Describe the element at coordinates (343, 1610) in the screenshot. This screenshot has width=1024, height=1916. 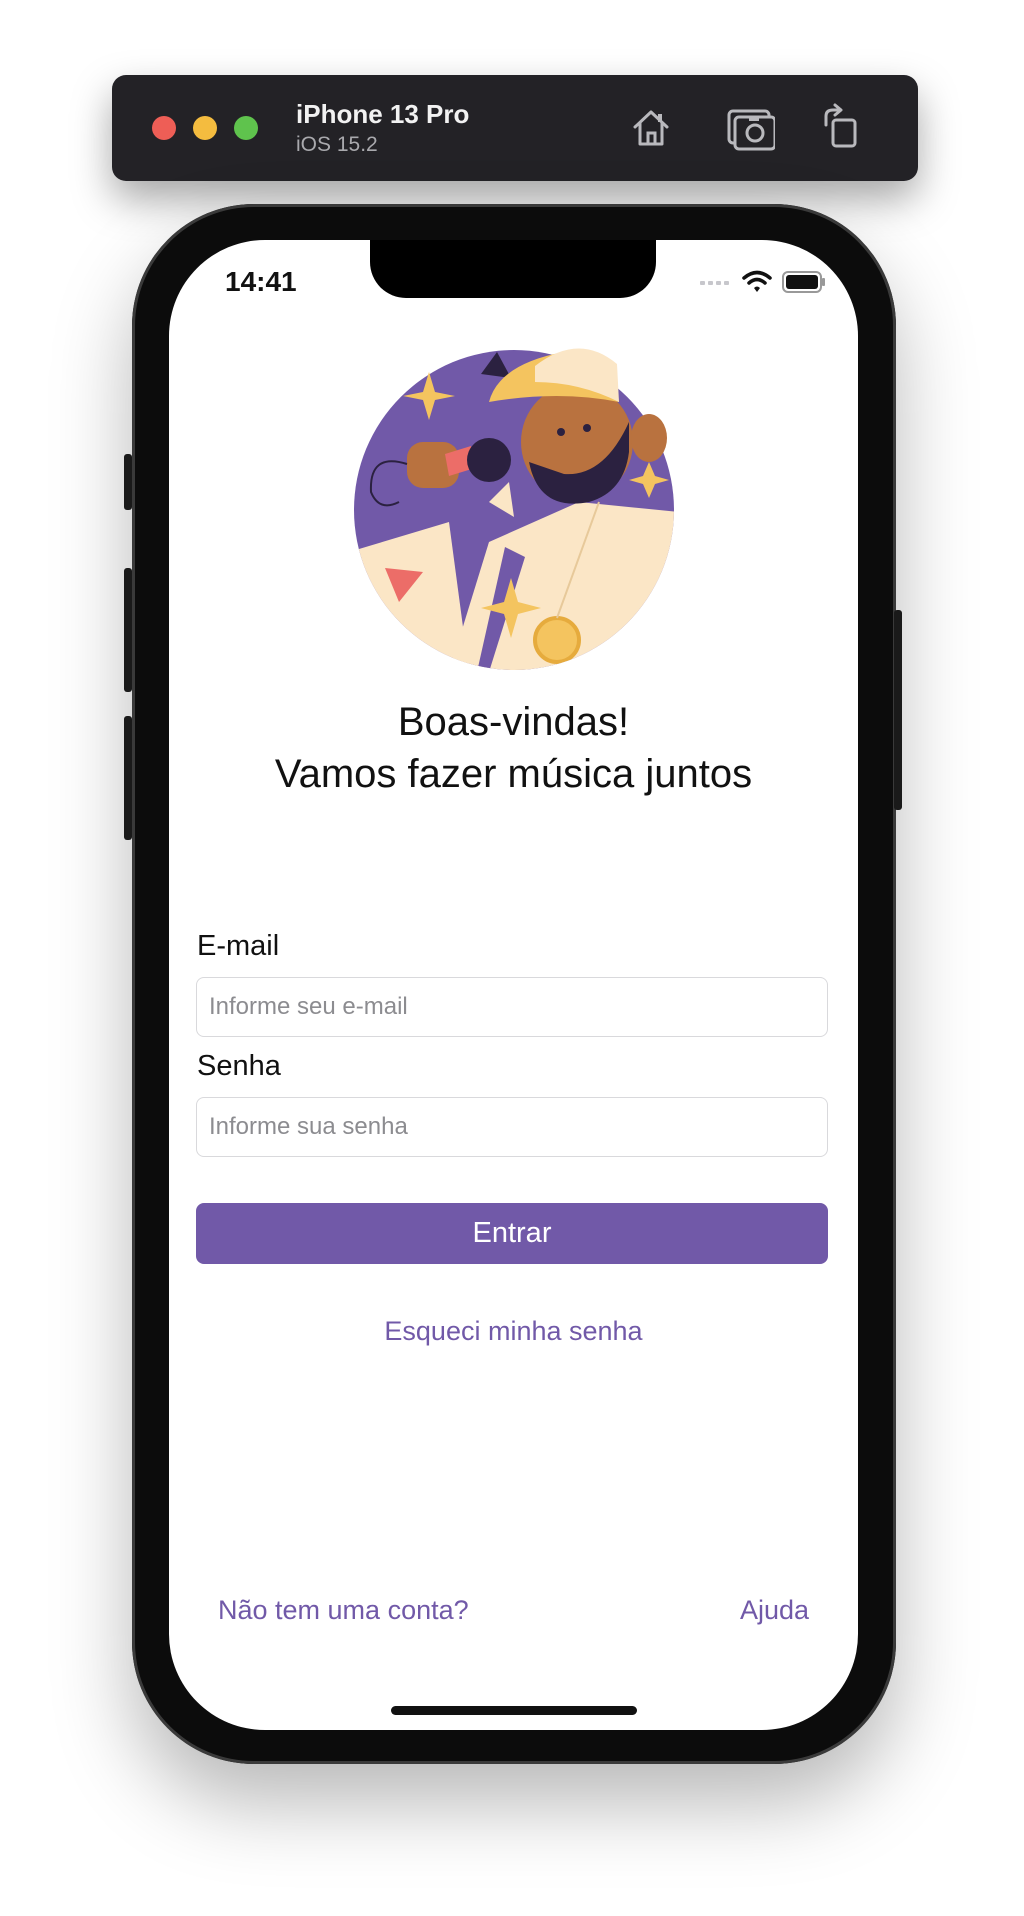
I see `signup-link: Não tem uma conta?` at that location.